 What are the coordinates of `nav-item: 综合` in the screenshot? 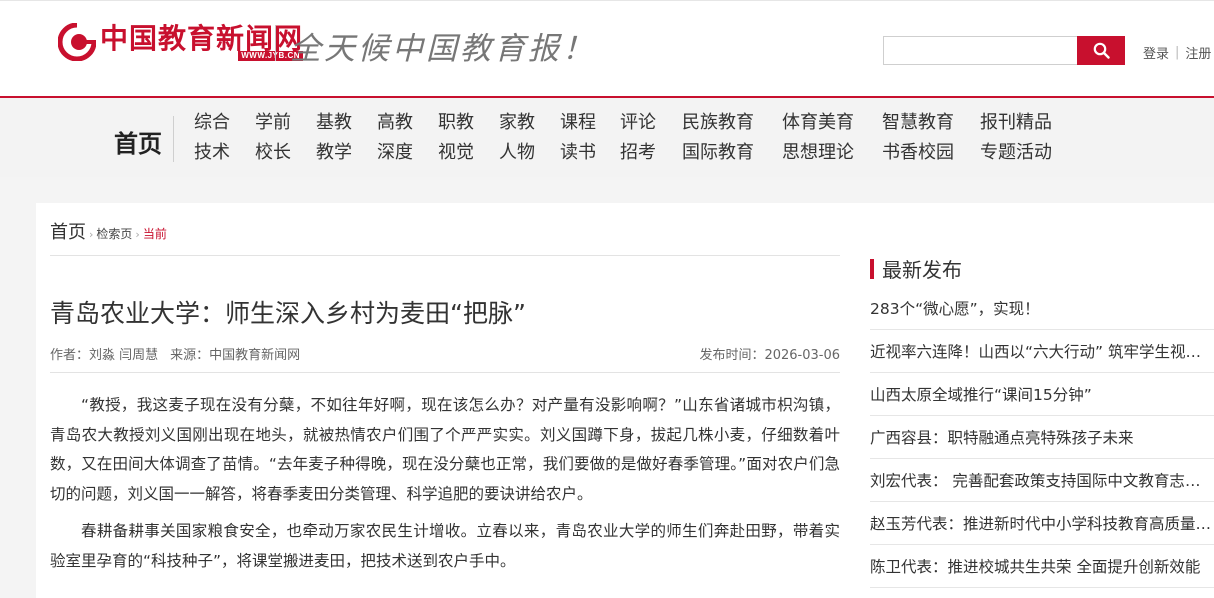 It's located at (212, 123).